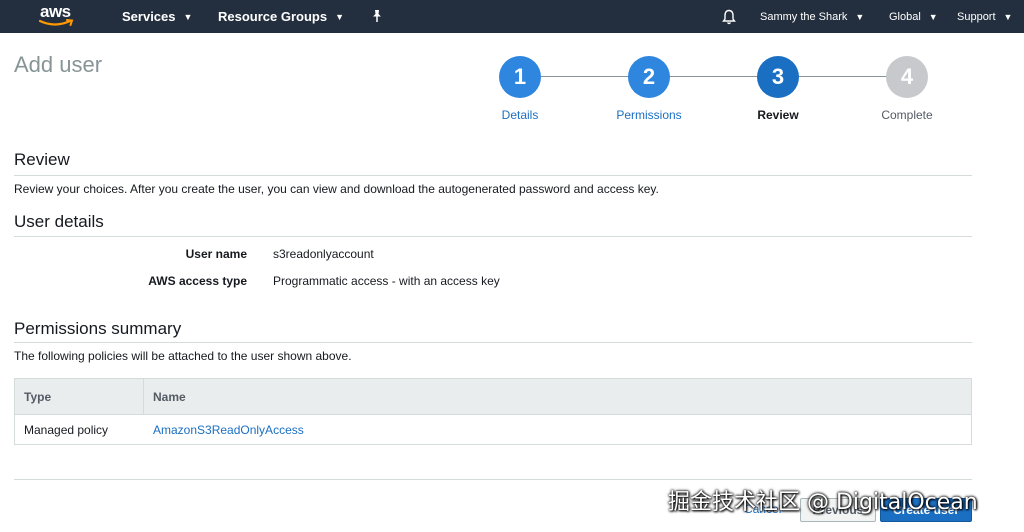 The height and width of the screenshot is (532, 1024). I want to click on aws-logo: aws, so click(58, 16).